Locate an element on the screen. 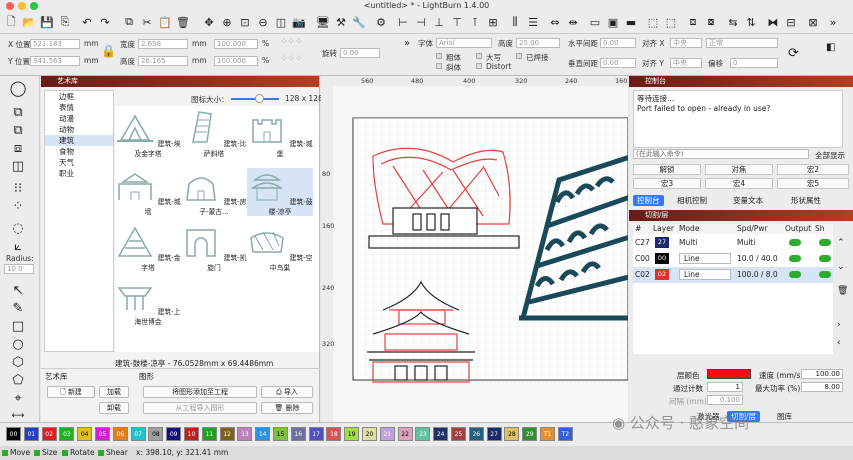  copy-icon: ⧉ is located at coordinates (129, 22).